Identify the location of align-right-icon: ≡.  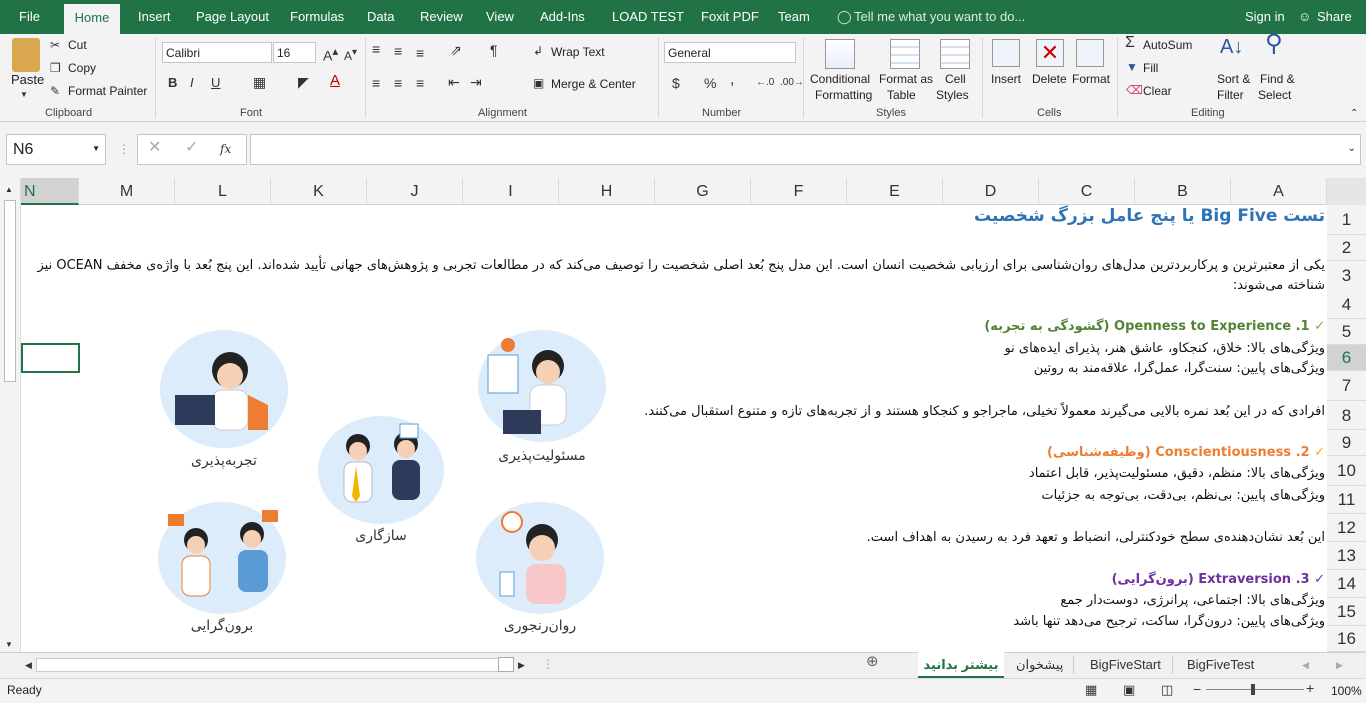
(420, 83).